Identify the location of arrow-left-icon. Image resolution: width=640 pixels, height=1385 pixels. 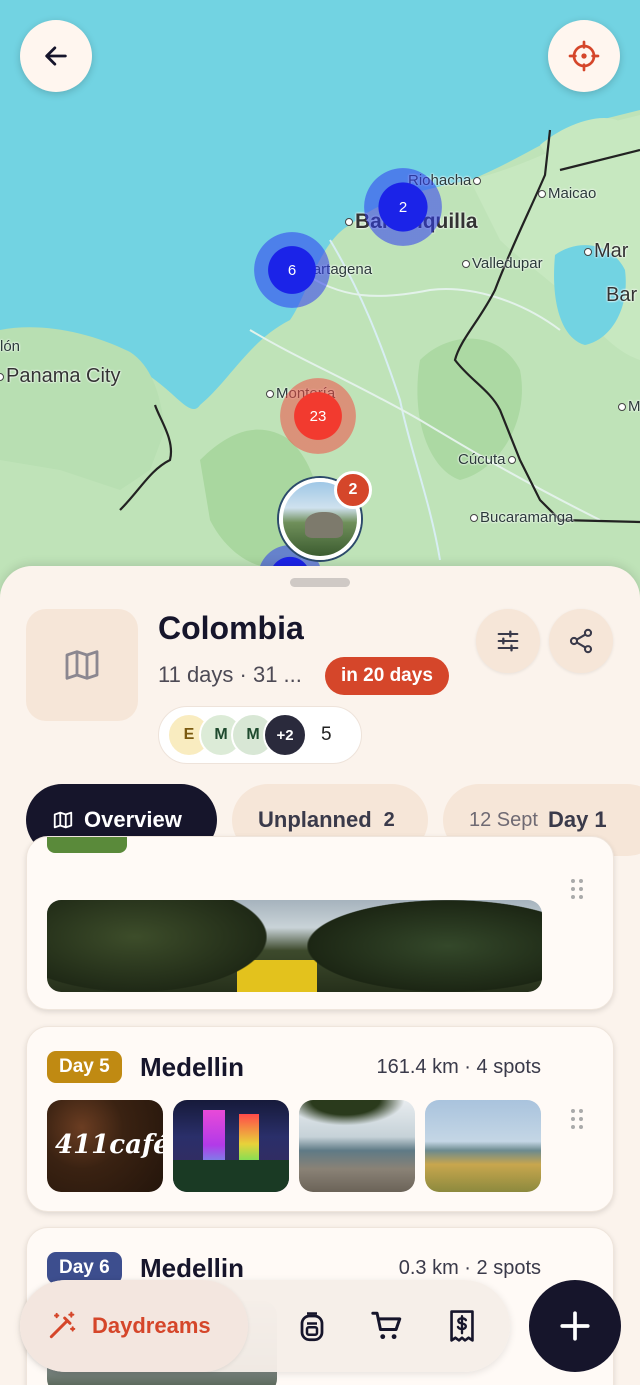
(56, 56).